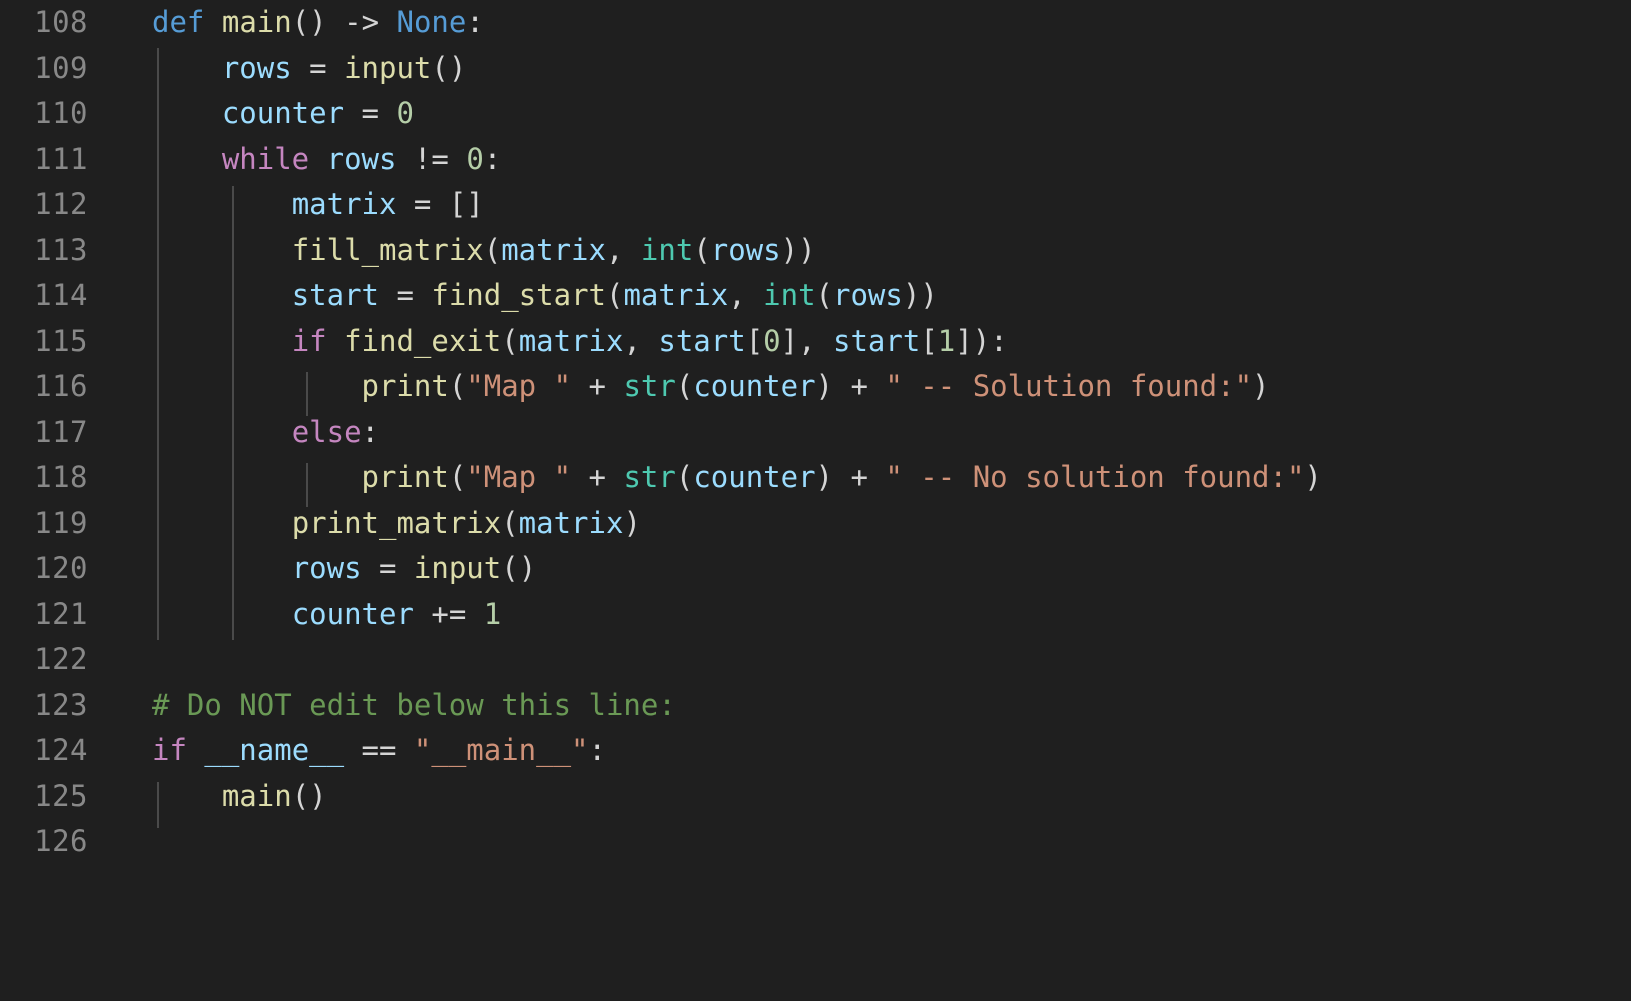 The image size is (1631, 1001). I want to click on code-line-113: 113 fill_matrix(matrix, int(rows)), so click(815, 251).